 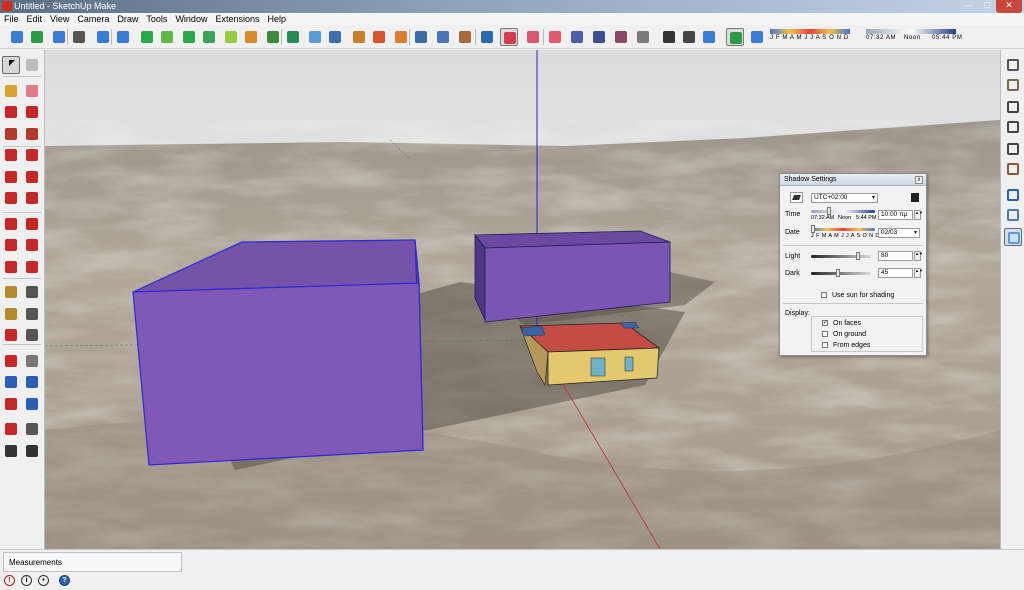 I want to click on warning-button, so click(x=421, y=37).